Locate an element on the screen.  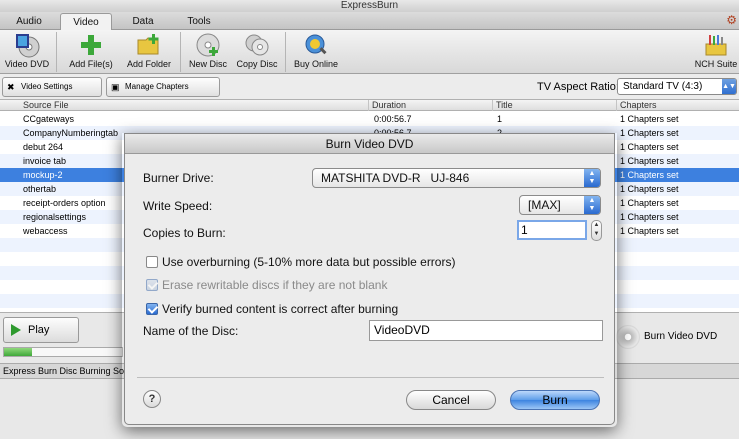
disc-icon is located at coordinates (628, 337).